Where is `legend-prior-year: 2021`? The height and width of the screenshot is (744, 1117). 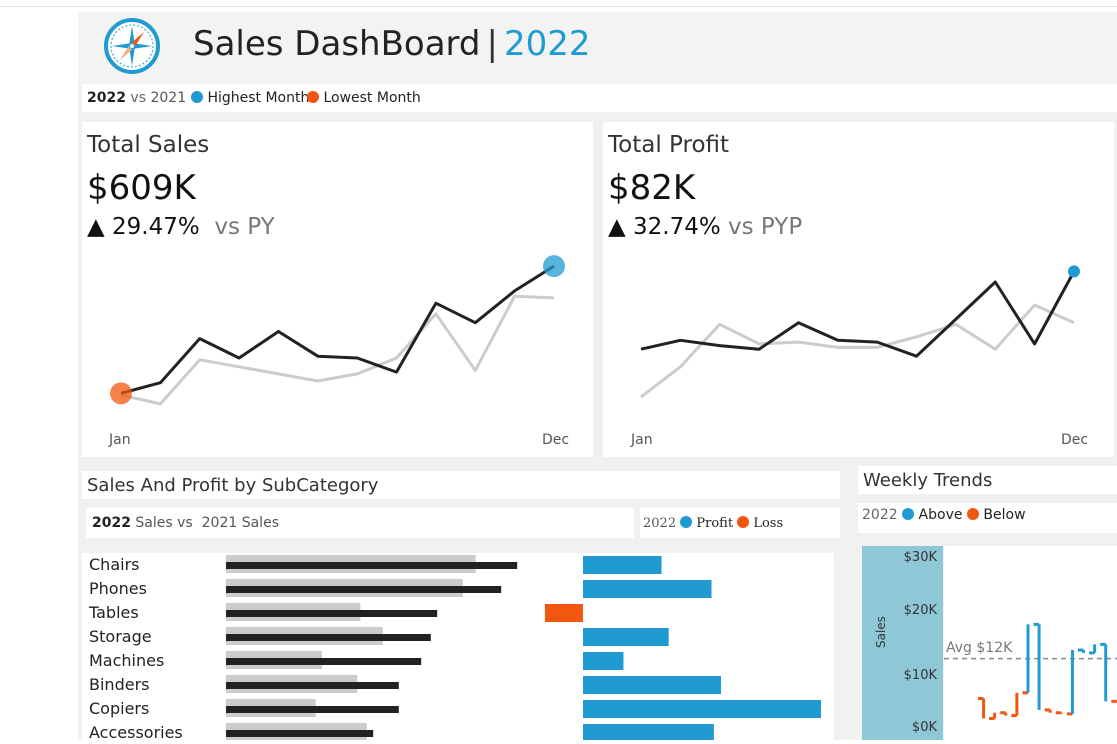 legend-prior-year: 2021 is located at coordinates (168, 98).